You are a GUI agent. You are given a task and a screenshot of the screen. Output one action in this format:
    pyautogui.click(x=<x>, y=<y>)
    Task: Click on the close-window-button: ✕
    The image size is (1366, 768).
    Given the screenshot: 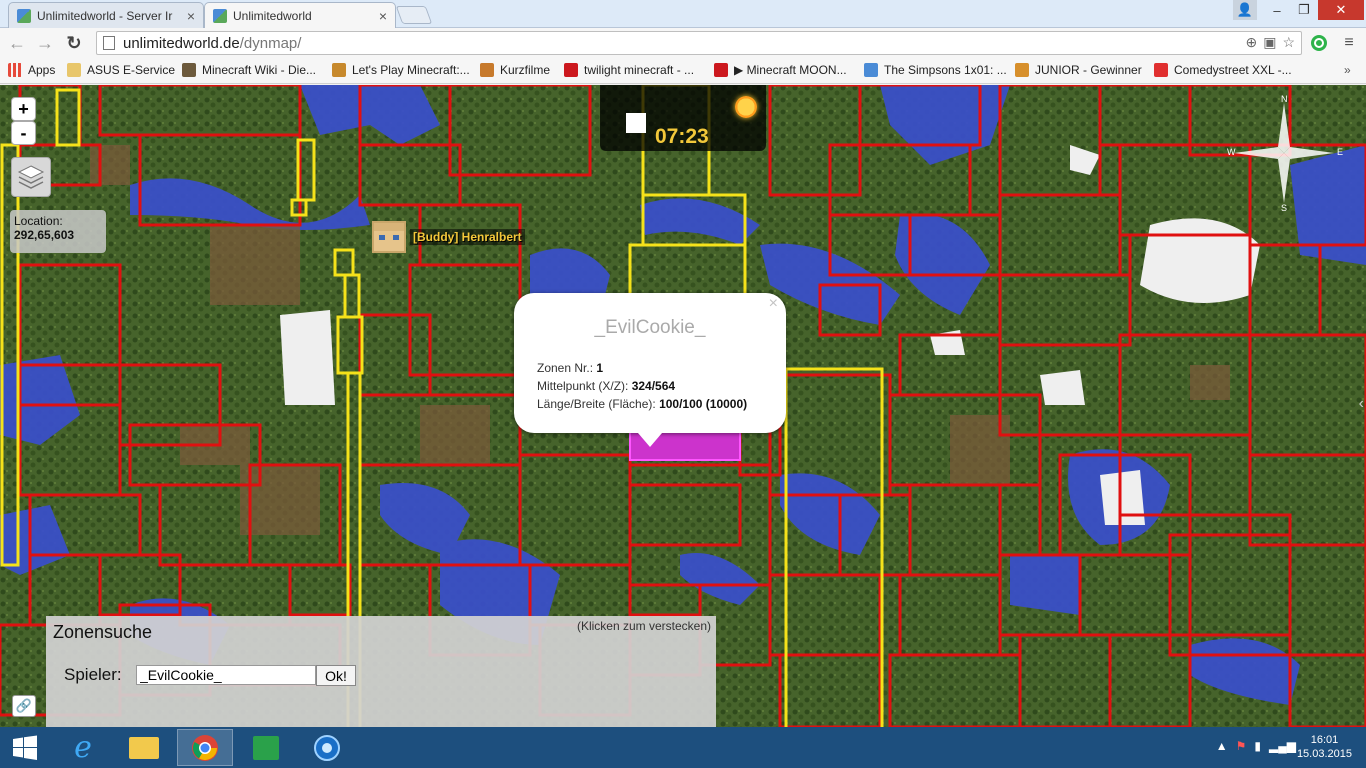 What is the action you would take?
    pyautogui.click(x=1341, y=10)
    